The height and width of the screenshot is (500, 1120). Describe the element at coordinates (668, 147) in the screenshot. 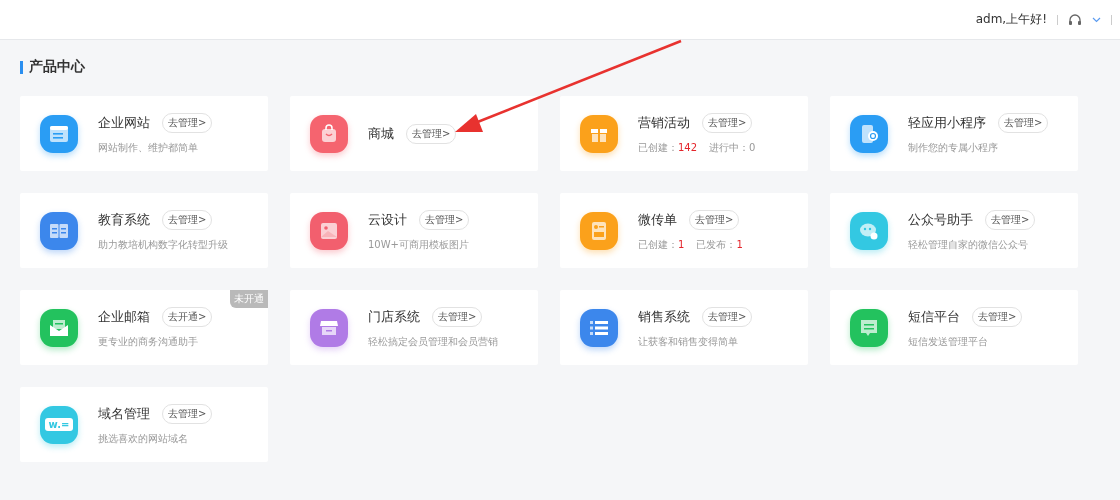

I see `stat-text: 已创建：142` at that location.